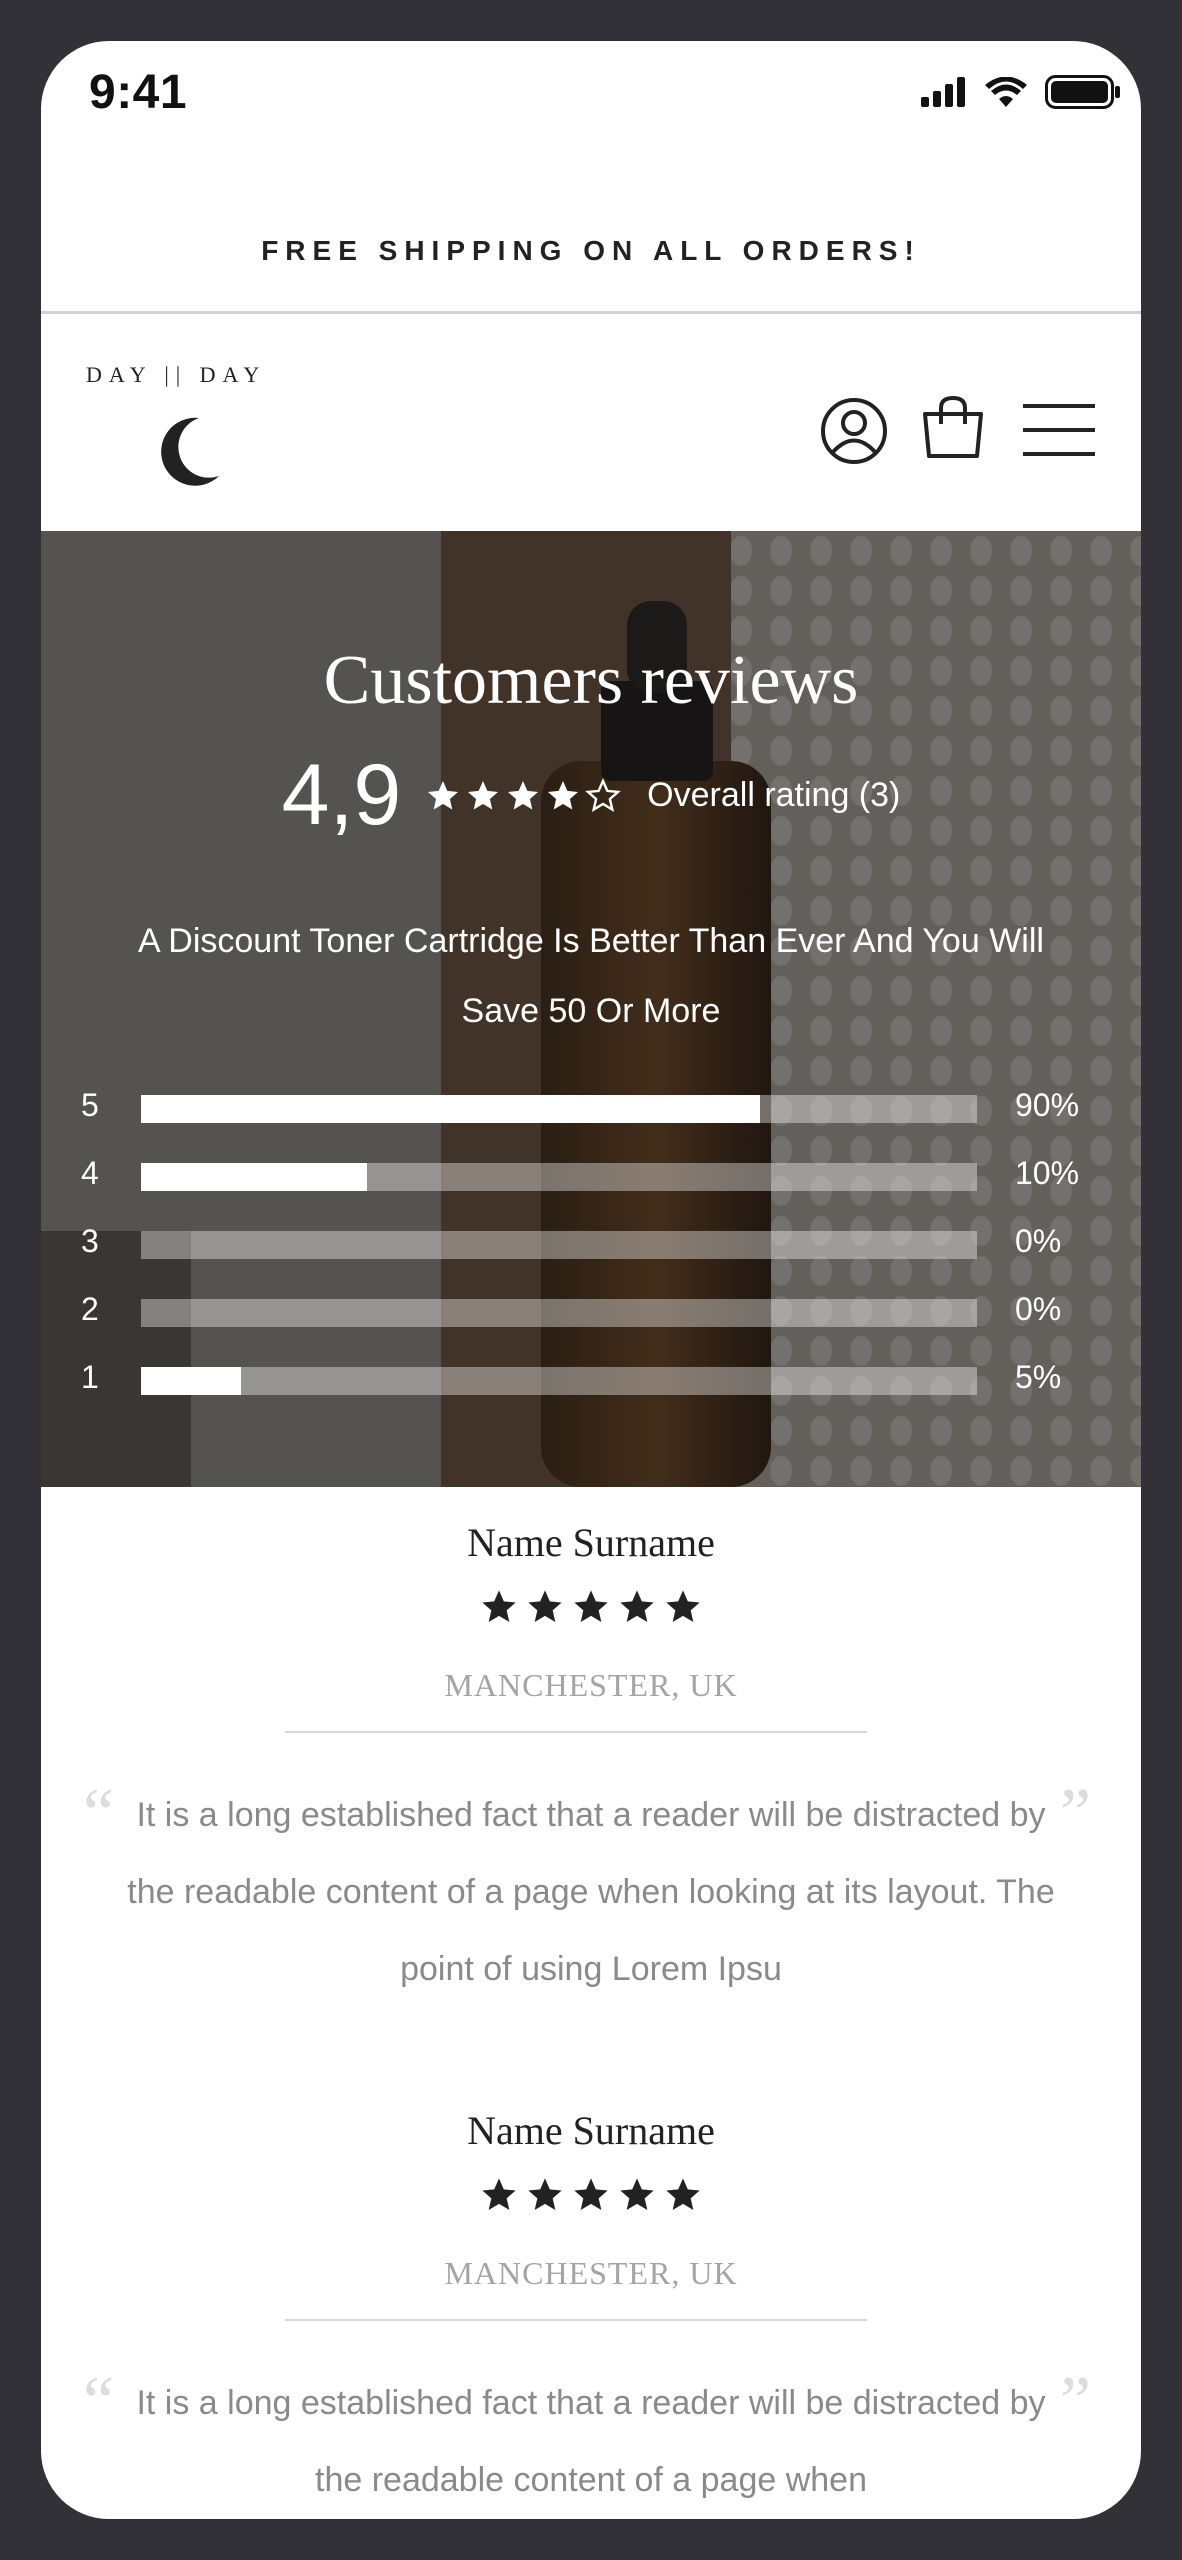 This screenshot has width=1182, height=2560. I want to click on rating-label: Overall rating (3), so click(774, 795).